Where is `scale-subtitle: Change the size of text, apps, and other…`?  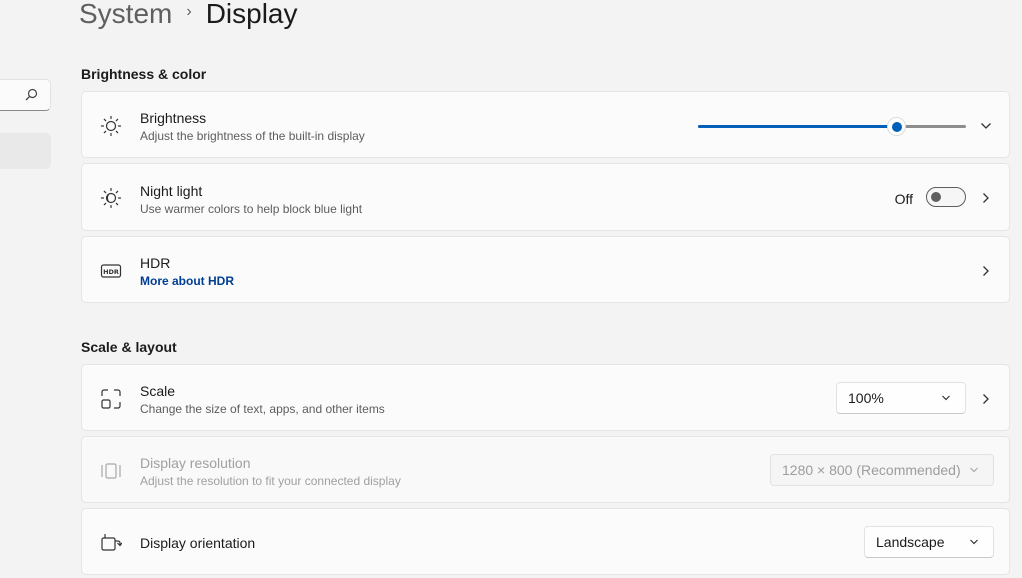
scale-subtitle: Change the size of text, apps, and other… is located at coordinates (262, 409).